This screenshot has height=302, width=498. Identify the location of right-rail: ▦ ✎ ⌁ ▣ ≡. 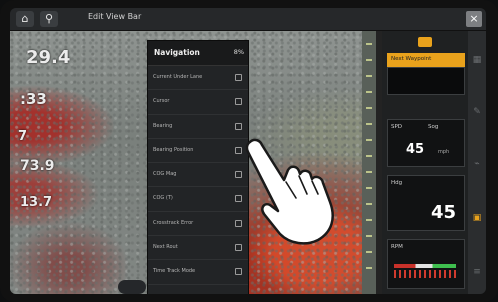
(477, 162).